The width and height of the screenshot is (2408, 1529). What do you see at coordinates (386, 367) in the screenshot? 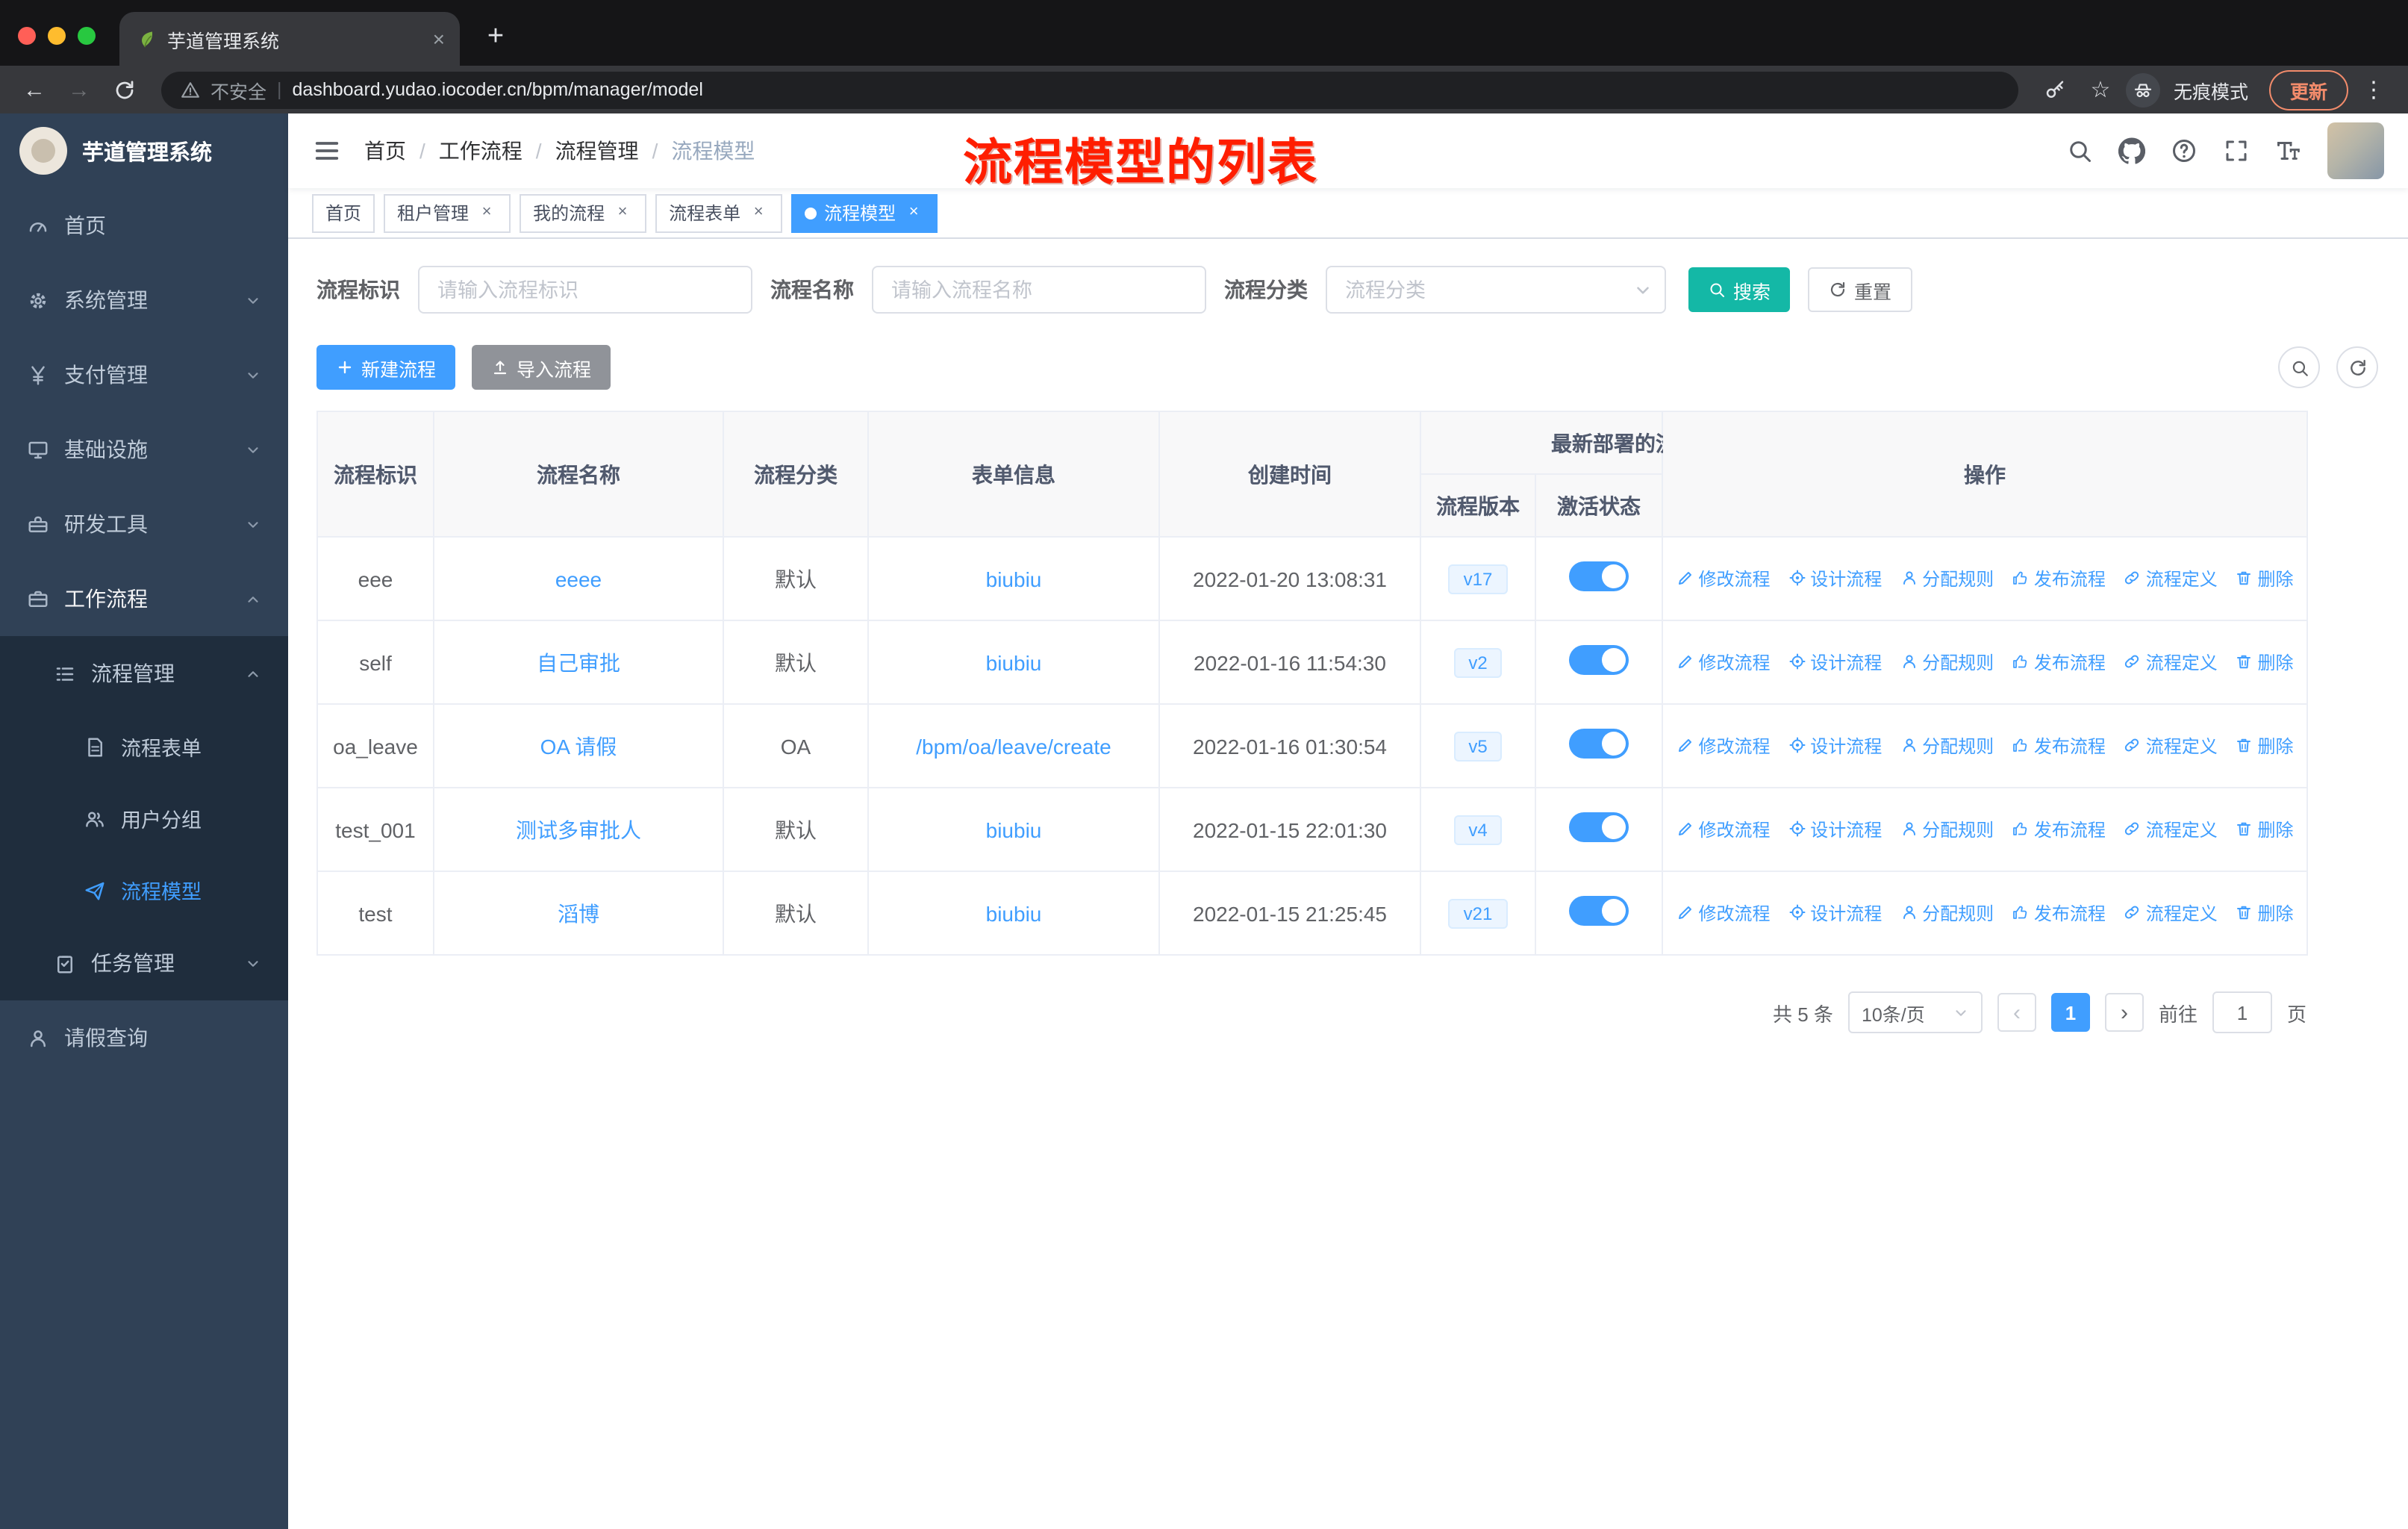
I see `create-process-button: 新建流程` at bounding box center [386, 367].